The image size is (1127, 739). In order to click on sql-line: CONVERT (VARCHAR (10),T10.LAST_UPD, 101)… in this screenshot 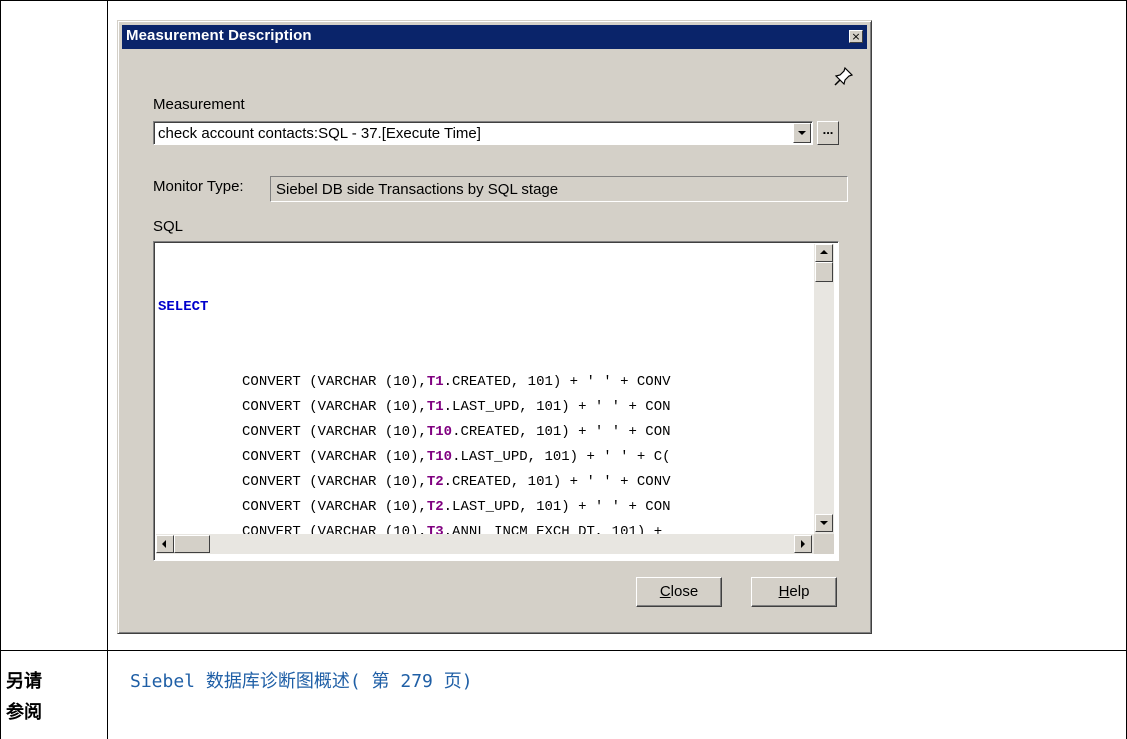, I will do `click(483, 457)`.